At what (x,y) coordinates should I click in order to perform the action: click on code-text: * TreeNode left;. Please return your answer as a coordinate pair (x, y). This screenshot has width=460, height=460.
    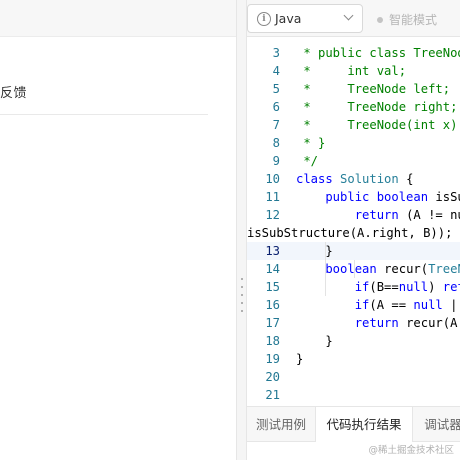
    Looking at the image, I should click on (373, 89).